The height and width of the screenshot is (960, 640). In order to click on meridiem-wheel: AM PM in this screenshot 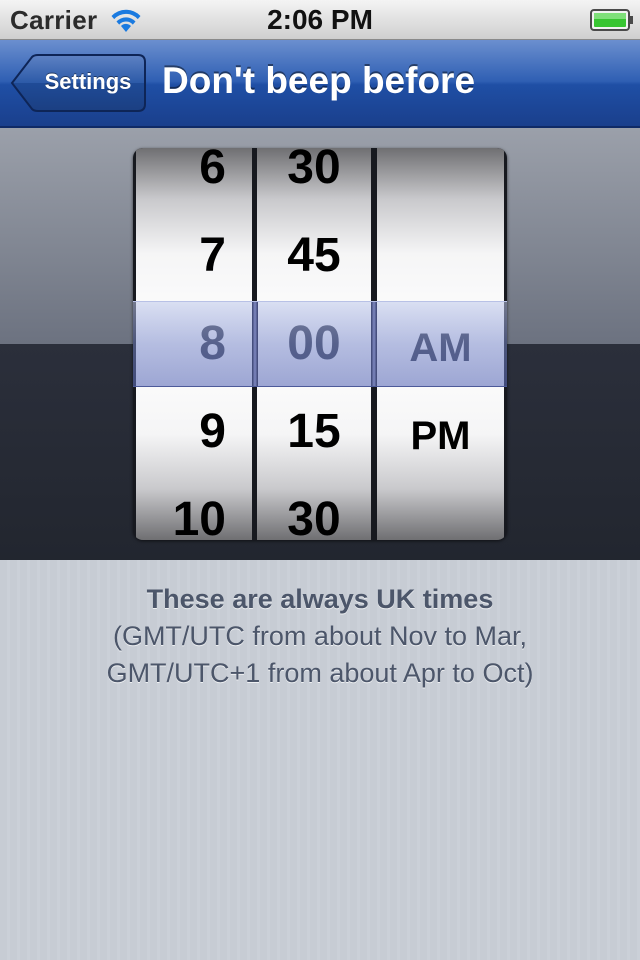, I will do `click(440, 344)`.